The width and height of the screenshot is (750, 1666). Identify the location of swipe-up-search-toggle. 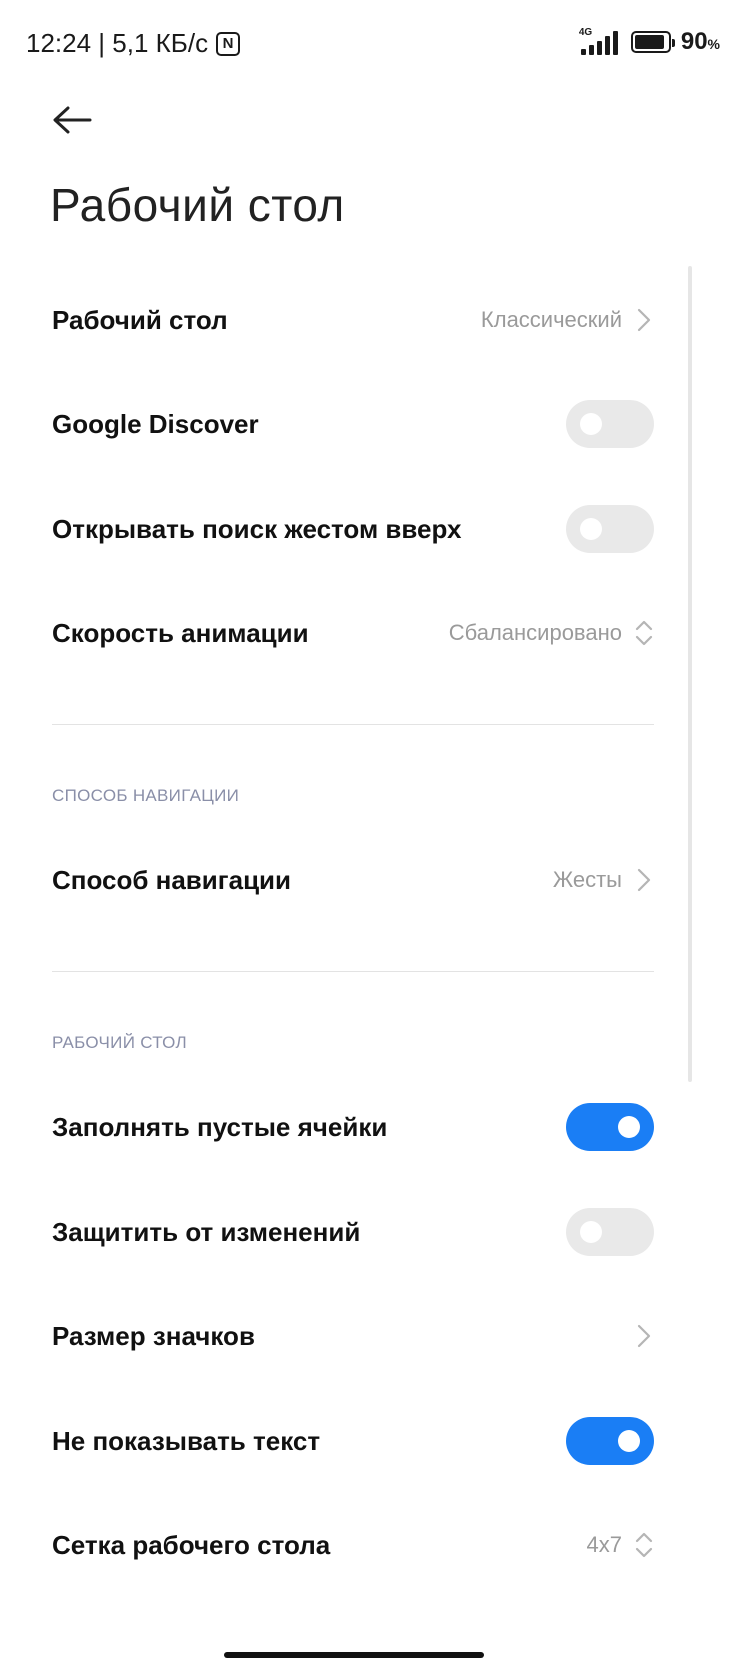
(610, 529).